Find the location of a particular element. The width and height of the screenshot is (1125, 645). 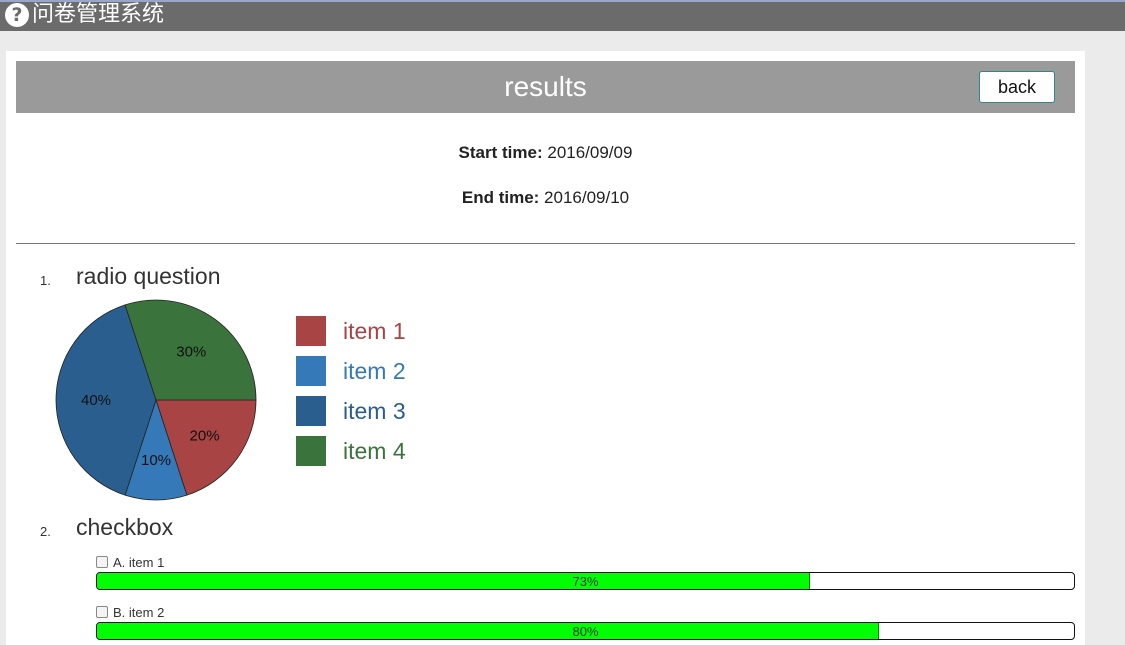

pie-chart: 20% 10% 40% 30% is located at coordinates (156, 400).